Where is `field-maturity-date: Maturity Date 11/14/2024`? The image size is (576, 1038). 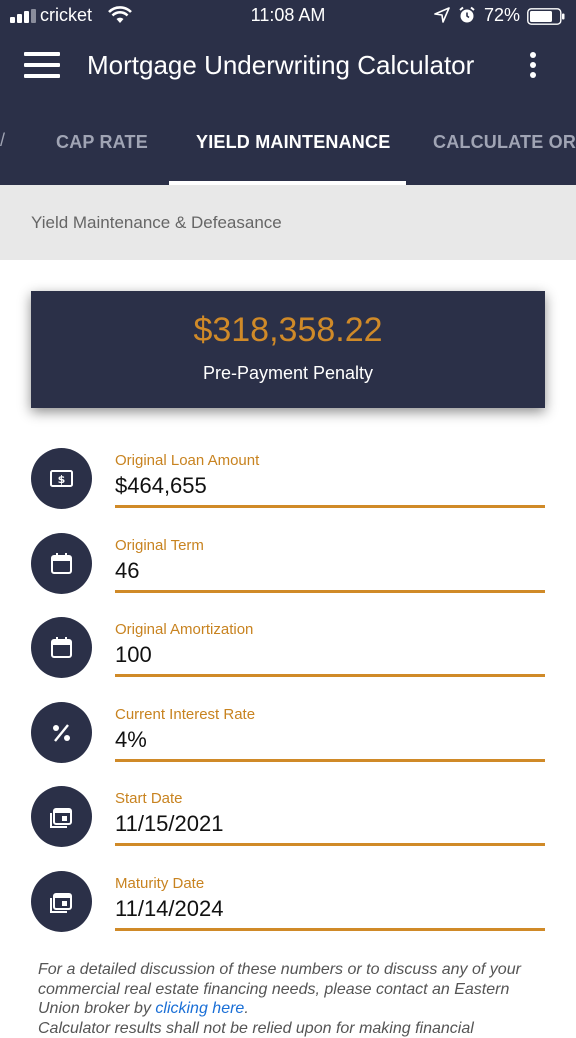
field-maturity-date: Maturity Date 11/14/2024 is located at coordinates (288, 911).